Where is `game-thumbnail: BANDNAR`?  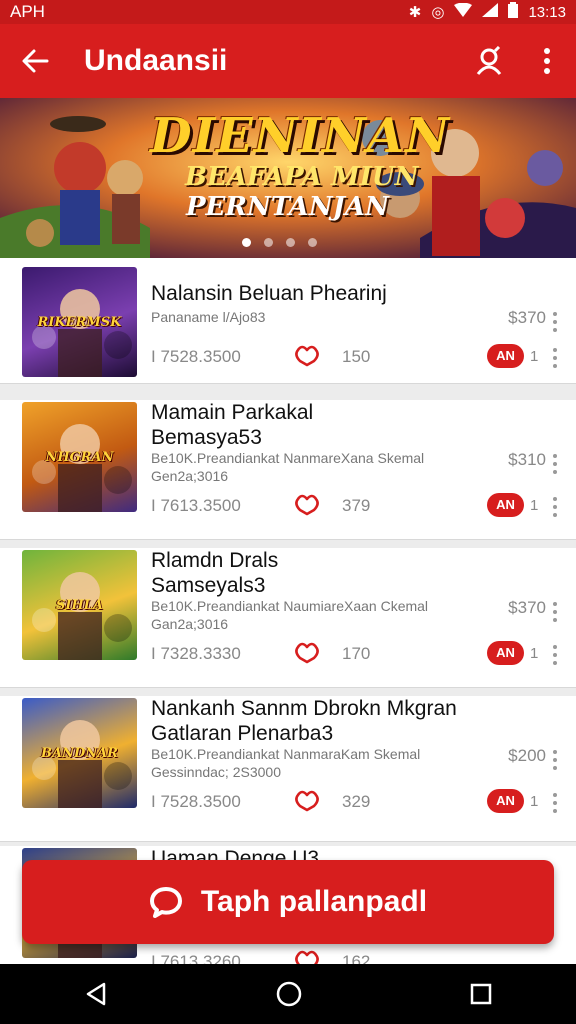
game-thumbnail: BANDNAR is located at coordinates (79, 753).